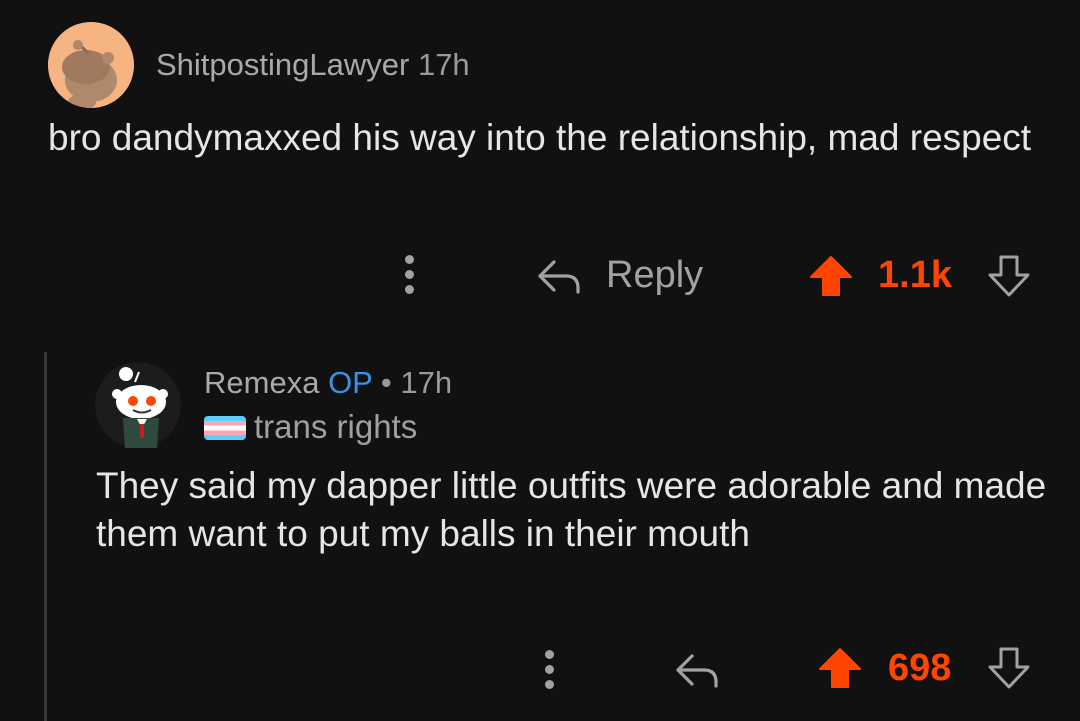 The height and width of the screenshot is (721, 1080). What do you see at coordinates (920, 668) in the screenshot?
I see `vote-score: 698` at bounding box center [920, 668].